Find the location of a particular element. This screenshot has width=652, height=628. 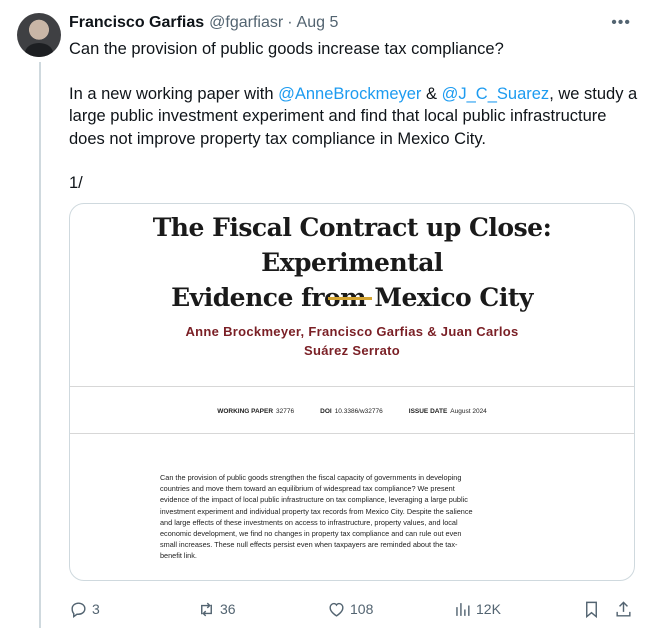

reply-button: 3 is located at coordinates (84, 609).